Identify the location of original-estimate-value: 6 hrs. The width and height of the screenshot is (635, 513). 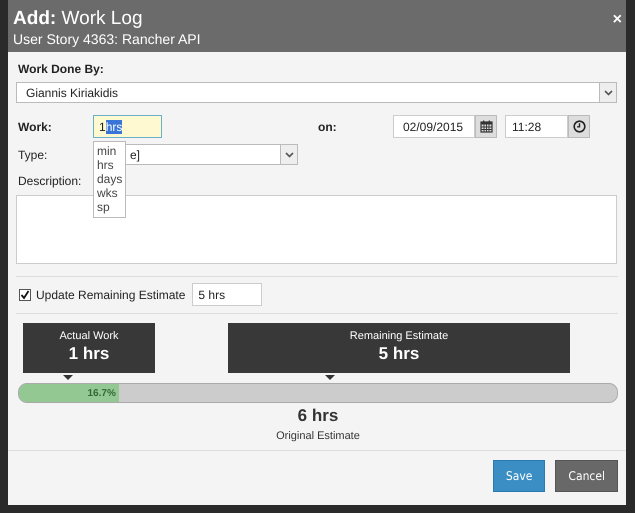
(318, 416).